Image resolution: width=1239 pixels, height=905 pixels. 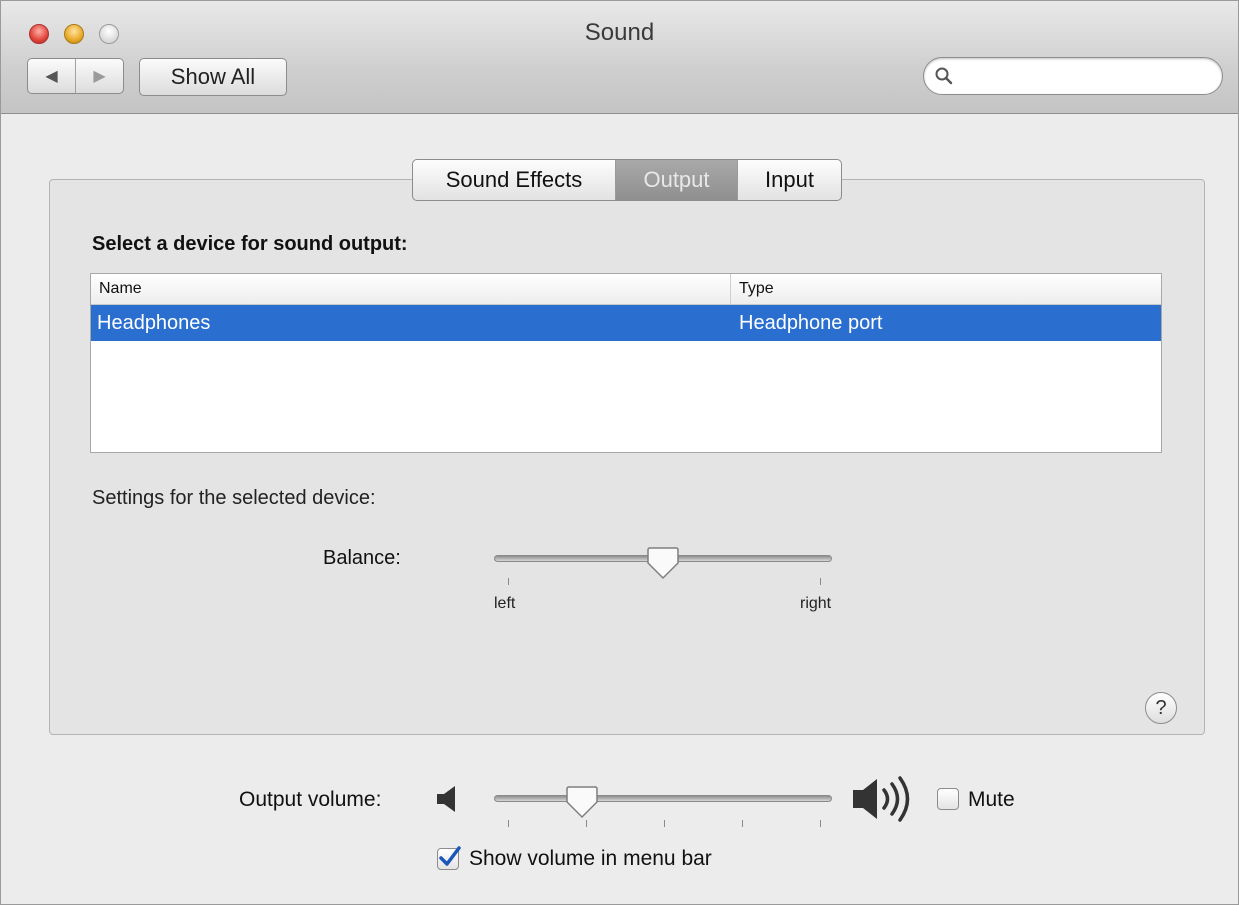 I want to click on mute-checkbox, so click(x=948, y=799).